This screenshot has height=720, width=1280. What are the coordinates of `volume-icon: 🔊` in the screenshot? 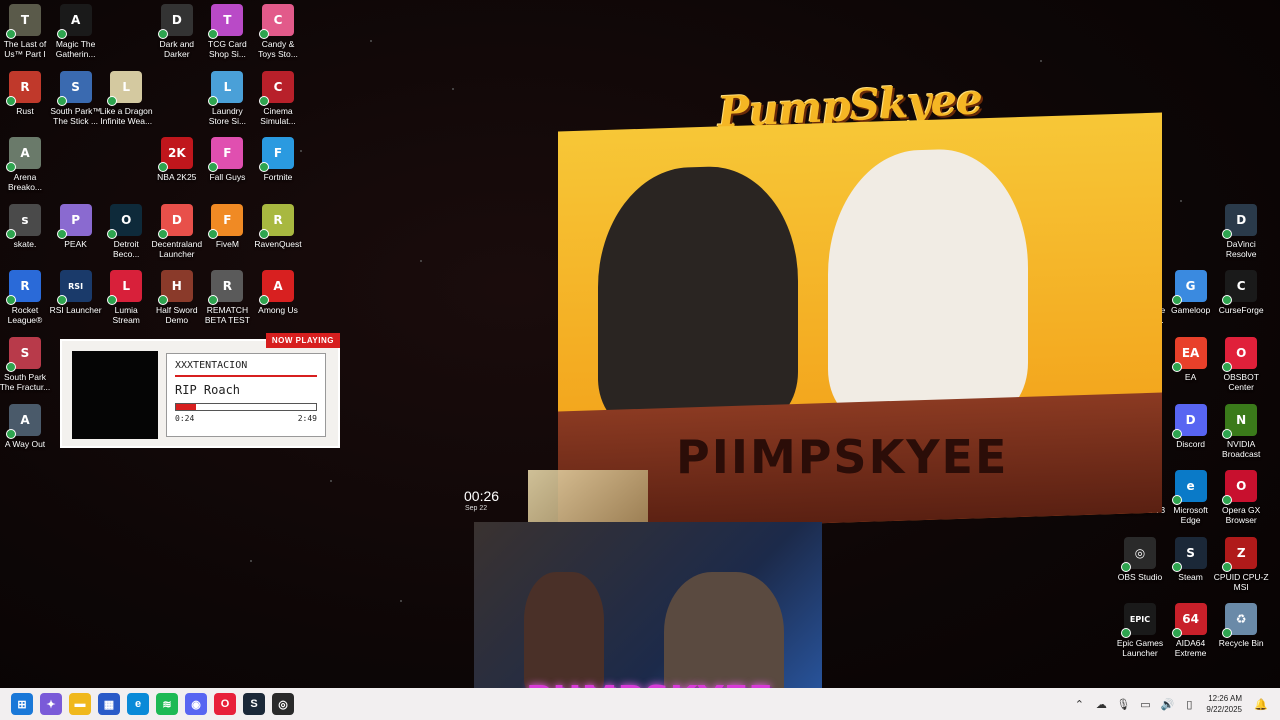 It's located at (1167, 704).